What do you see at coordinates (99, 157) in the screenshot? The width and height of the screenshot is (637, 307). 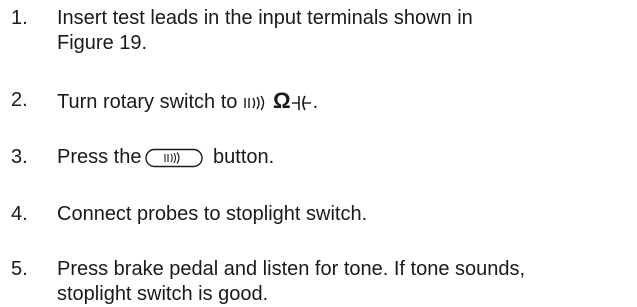 I see `step-text-before: Press the` at bounding box center [99, 157].